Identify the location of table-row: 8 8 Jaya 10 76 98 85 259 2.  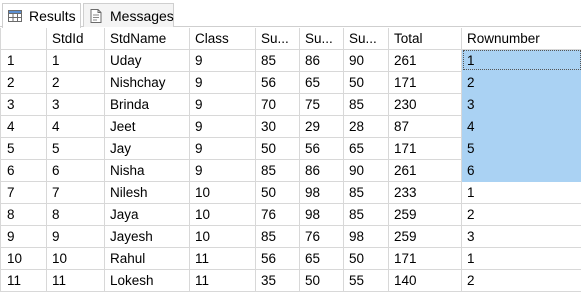
(290, 214).